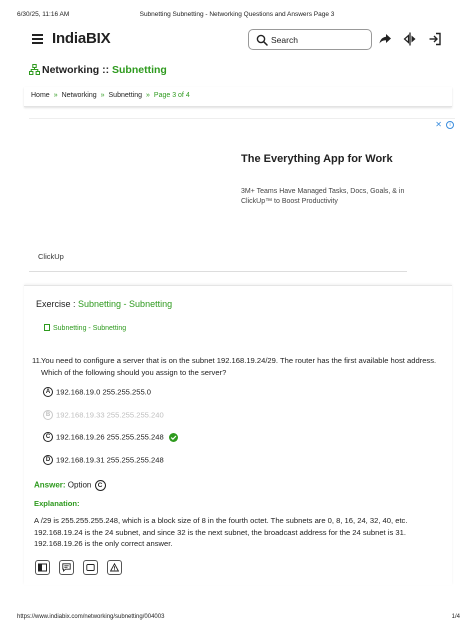  Describe the element at coordinates (317, 159) in the screenshot. I see `ad-headline: The Everything App for Work` at that location.